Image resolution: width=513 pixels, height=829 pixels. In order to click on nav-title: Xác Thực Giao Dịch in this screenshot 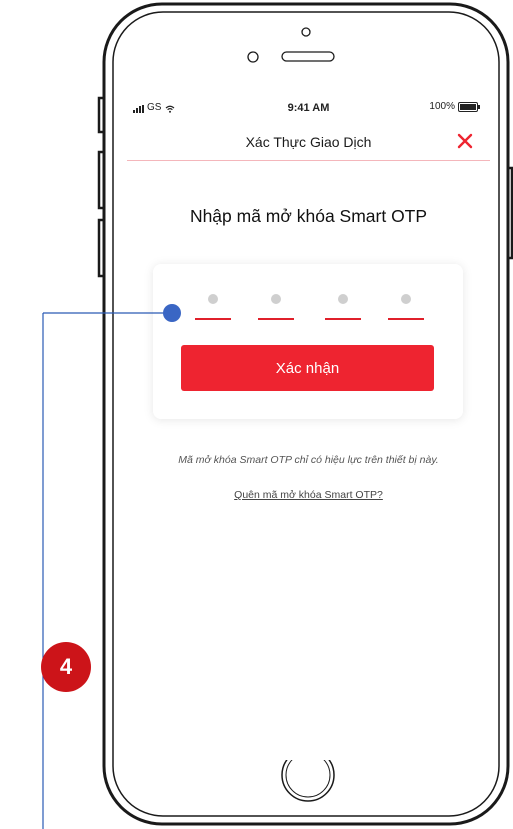, I will do `click(308, 142)`.